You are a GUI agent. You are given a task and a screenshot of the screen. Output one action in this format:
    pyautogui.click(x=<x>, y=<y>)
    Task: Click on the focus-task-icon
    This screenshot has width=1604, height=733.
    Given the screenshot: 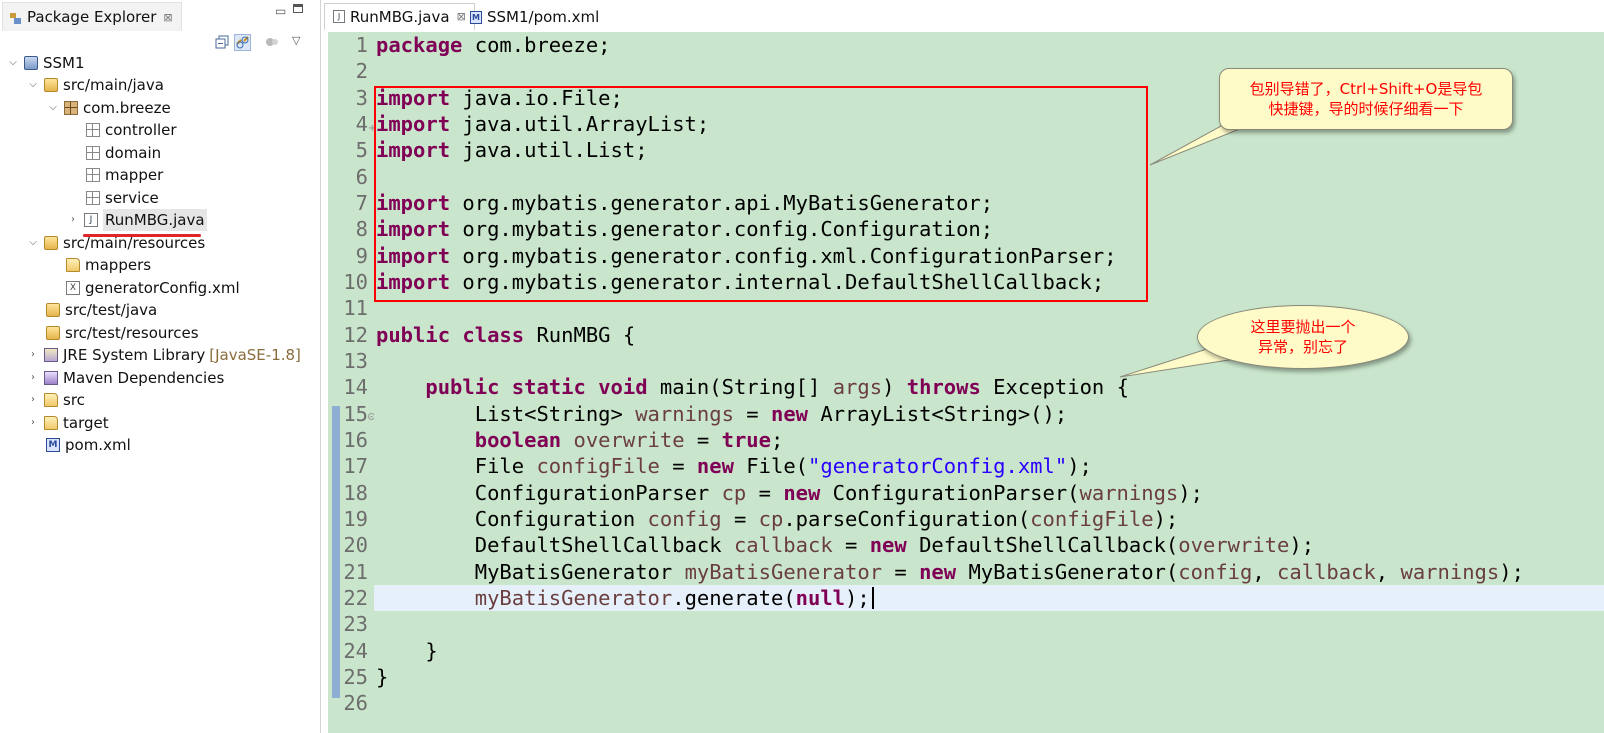 What is the action you would take?
    pyautogui.click(x=272, y=42)
    